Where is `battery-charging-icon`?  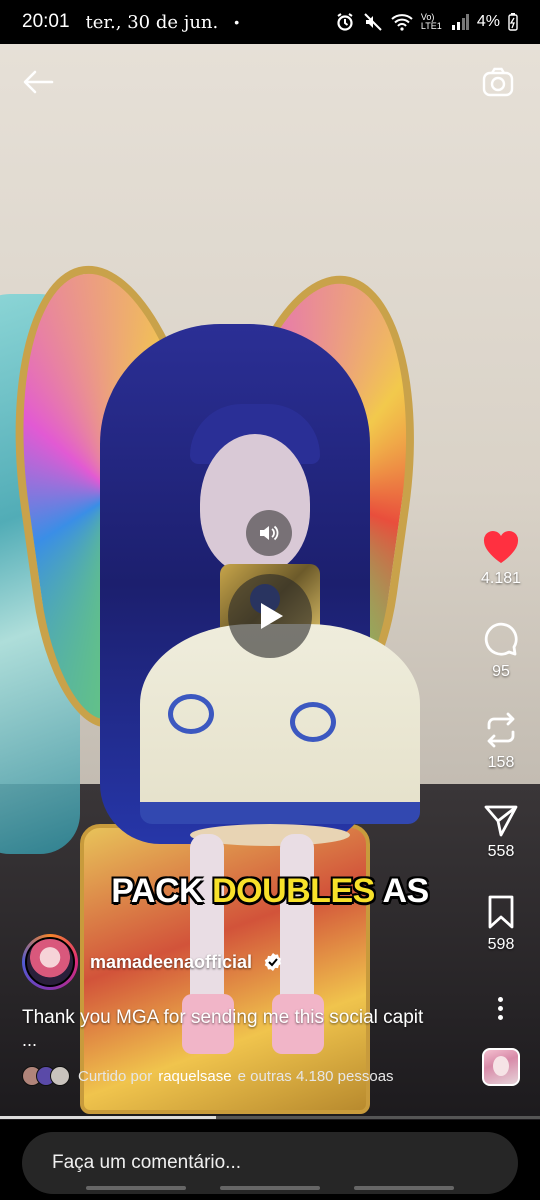 battery-charging-icon is located at coordinates (513, 22).